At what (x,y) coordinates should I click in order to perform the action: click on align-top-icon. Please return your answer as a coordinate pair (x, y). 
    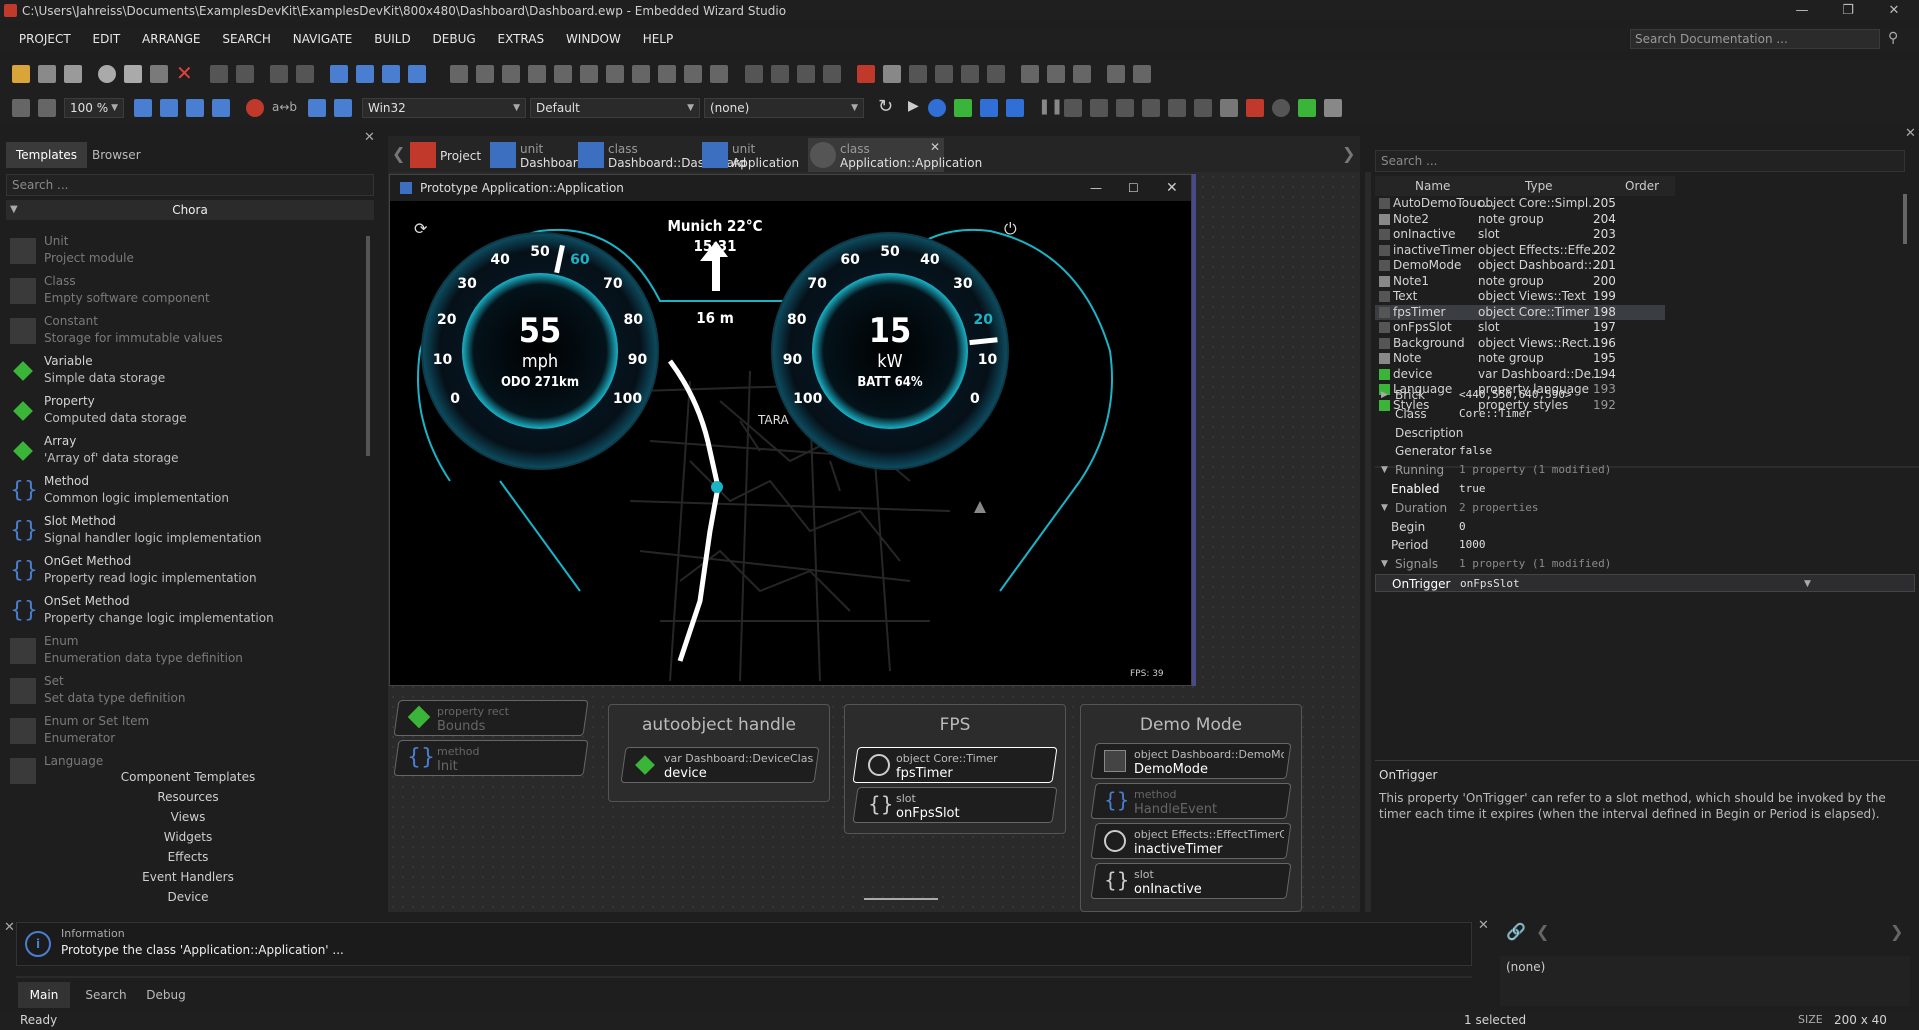
    Looking at the image, I should click on (537, 74).